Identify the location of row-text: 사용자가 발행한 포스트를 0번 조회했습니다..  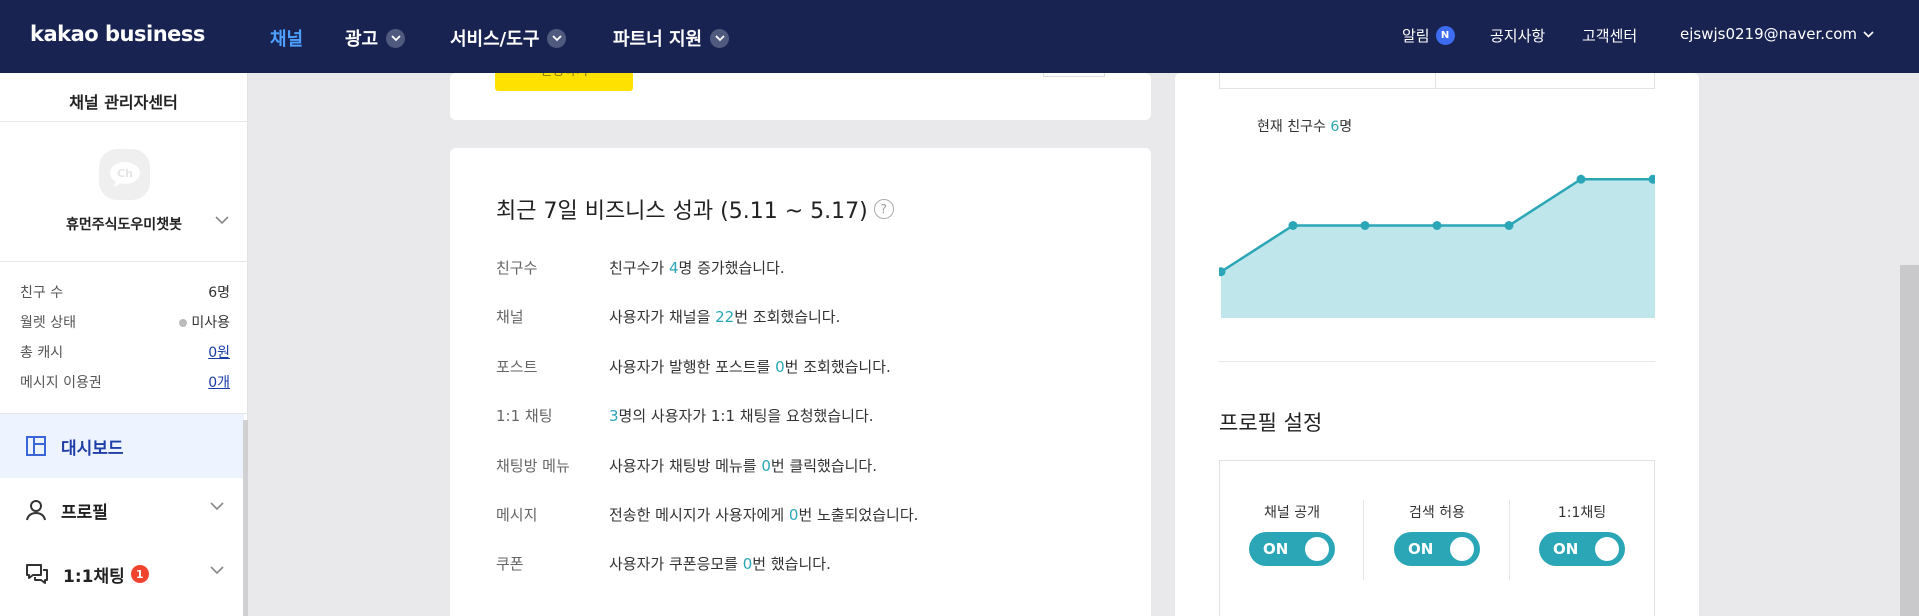
(750, 366).